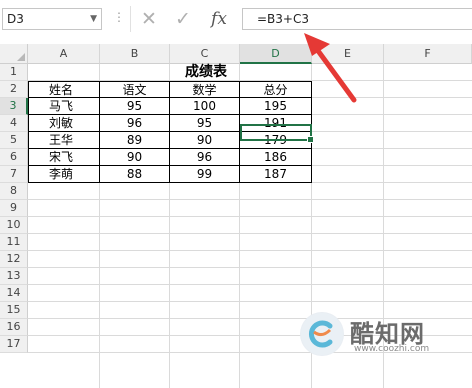  What do you see at coordinates (14, 276) in the screenshot?
I see `row-header-13: 13` at bounding box center [14, 276].